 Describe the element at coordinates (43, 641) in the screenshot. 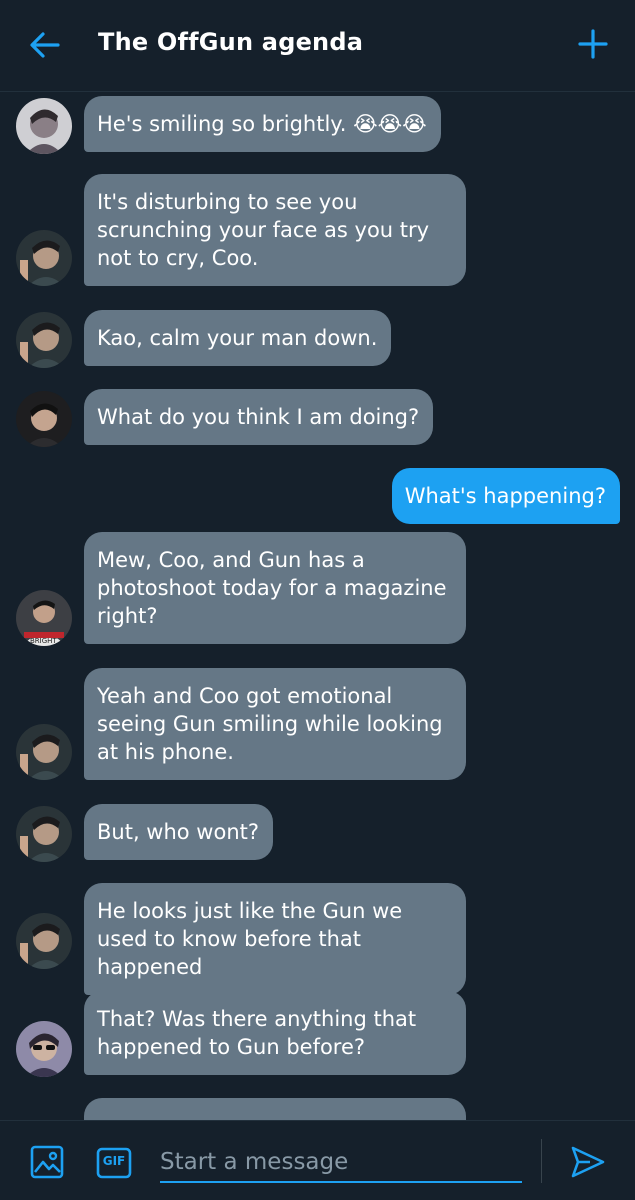

I see `svg-text: BRIGHT` at that location.